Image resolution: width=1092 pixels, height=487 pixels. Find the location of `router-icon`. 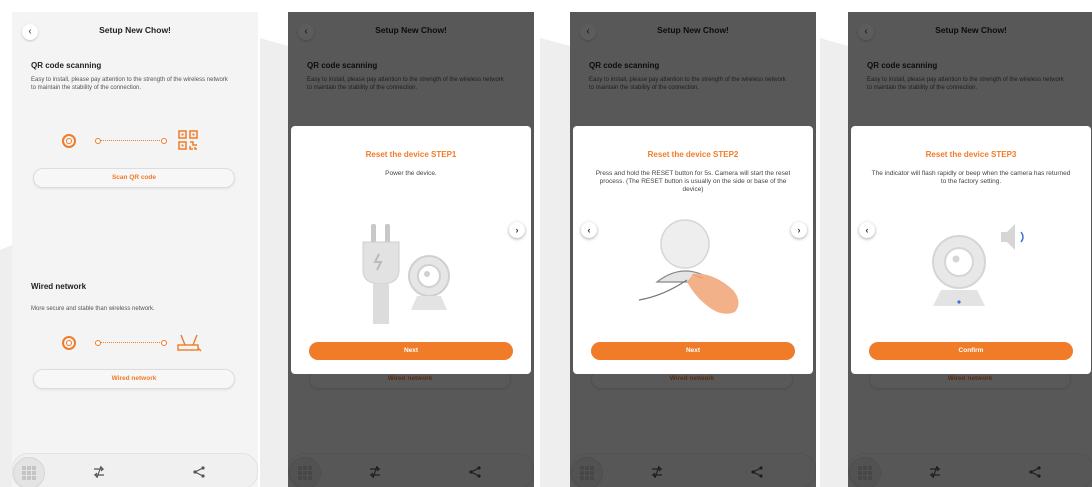

router-icon is located at coordinates (189, 343).